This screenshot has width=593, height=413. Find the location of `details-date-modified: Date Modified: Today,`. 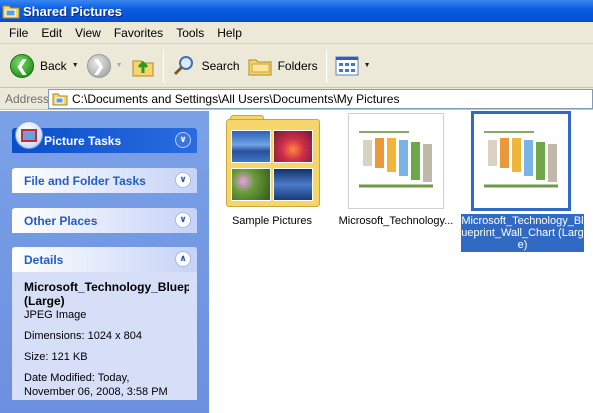

details-date-modified: Date Modified: Today, is located at coordinates (77, 378).